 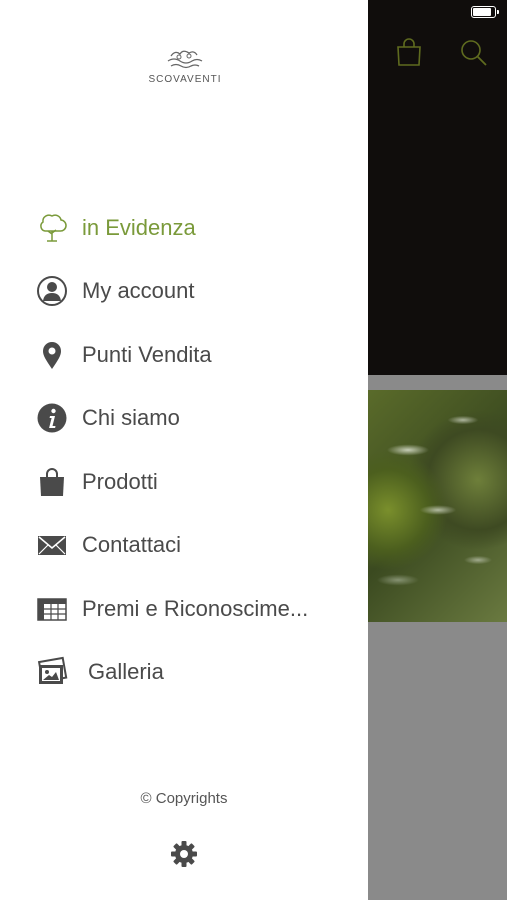 I want to click on menu-label: Galleria, so click(x=126, y=671).